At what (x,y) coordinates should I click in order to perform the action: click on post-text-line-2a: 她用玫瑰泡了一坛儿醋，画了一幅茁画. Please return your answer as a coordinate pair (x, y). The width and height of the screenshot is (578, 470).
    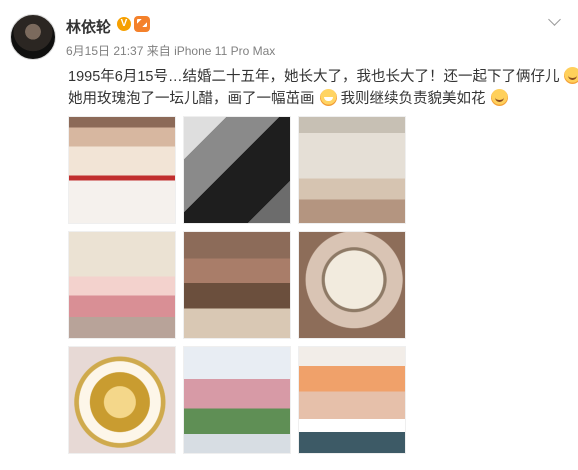
    Looking at the image, I should click on (191, 99).